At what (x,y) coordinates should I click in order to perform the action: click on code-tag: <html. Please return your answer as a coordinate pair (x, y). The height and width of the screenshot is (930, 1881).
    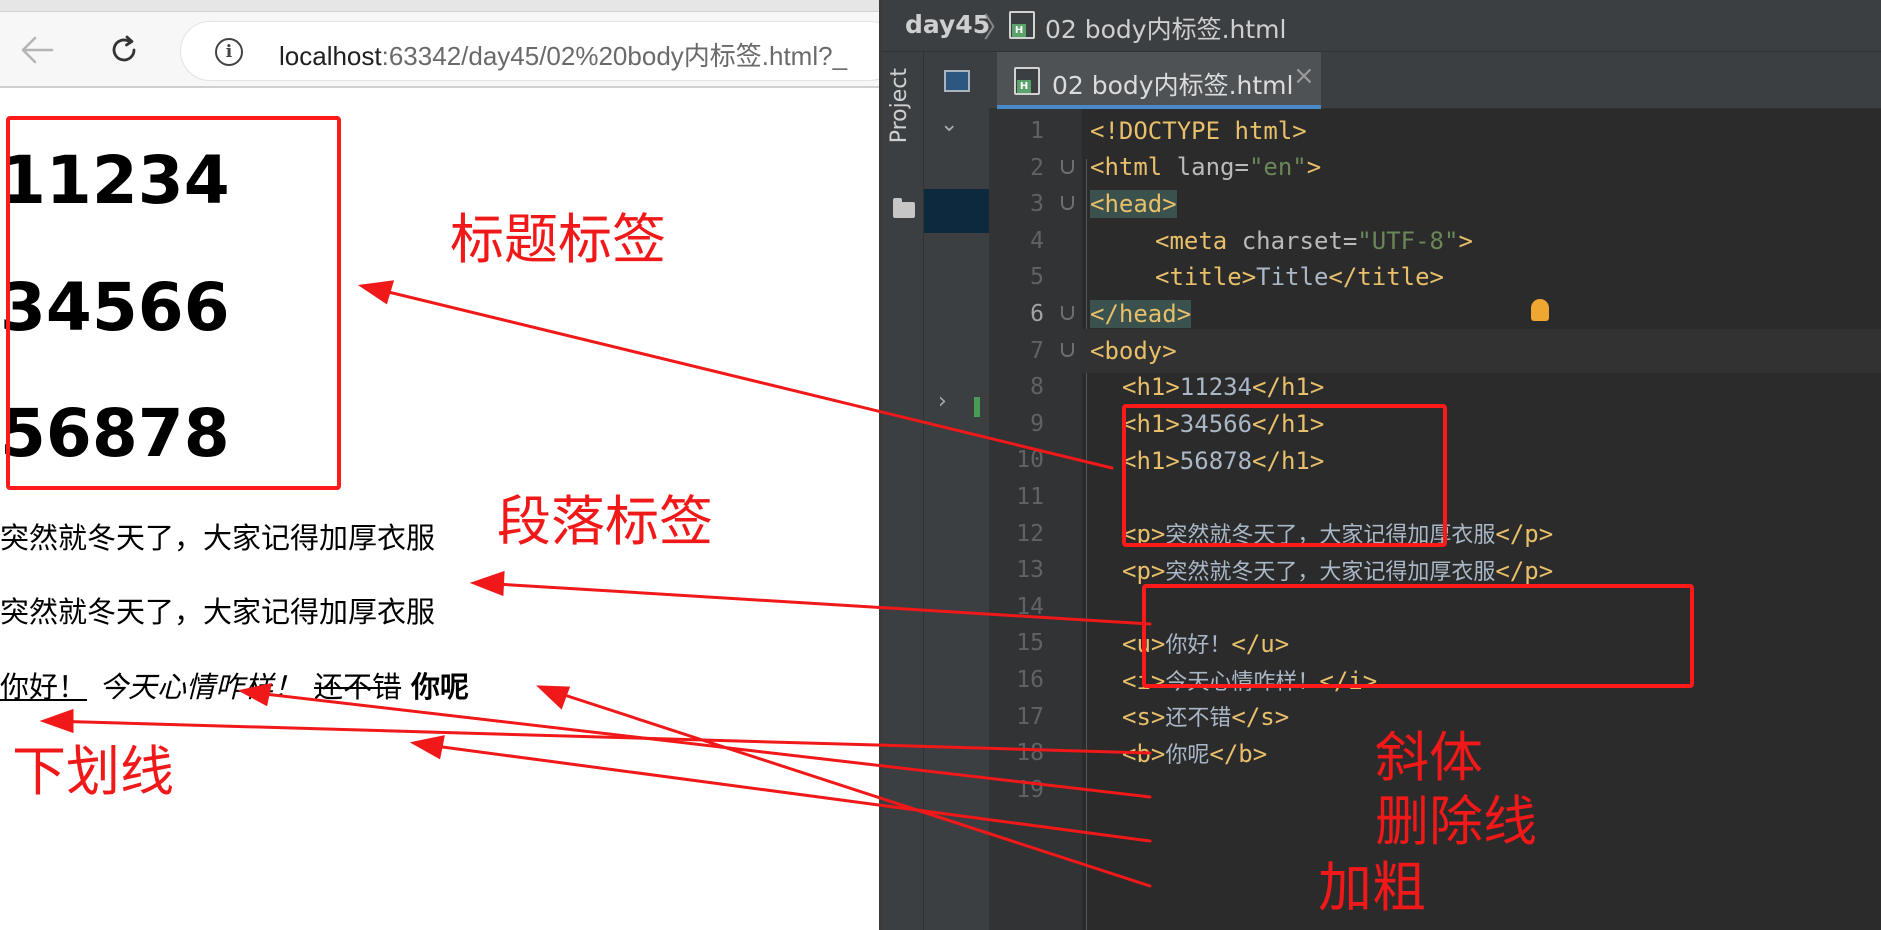
    Looking at the image, I should click on (1133, 167).